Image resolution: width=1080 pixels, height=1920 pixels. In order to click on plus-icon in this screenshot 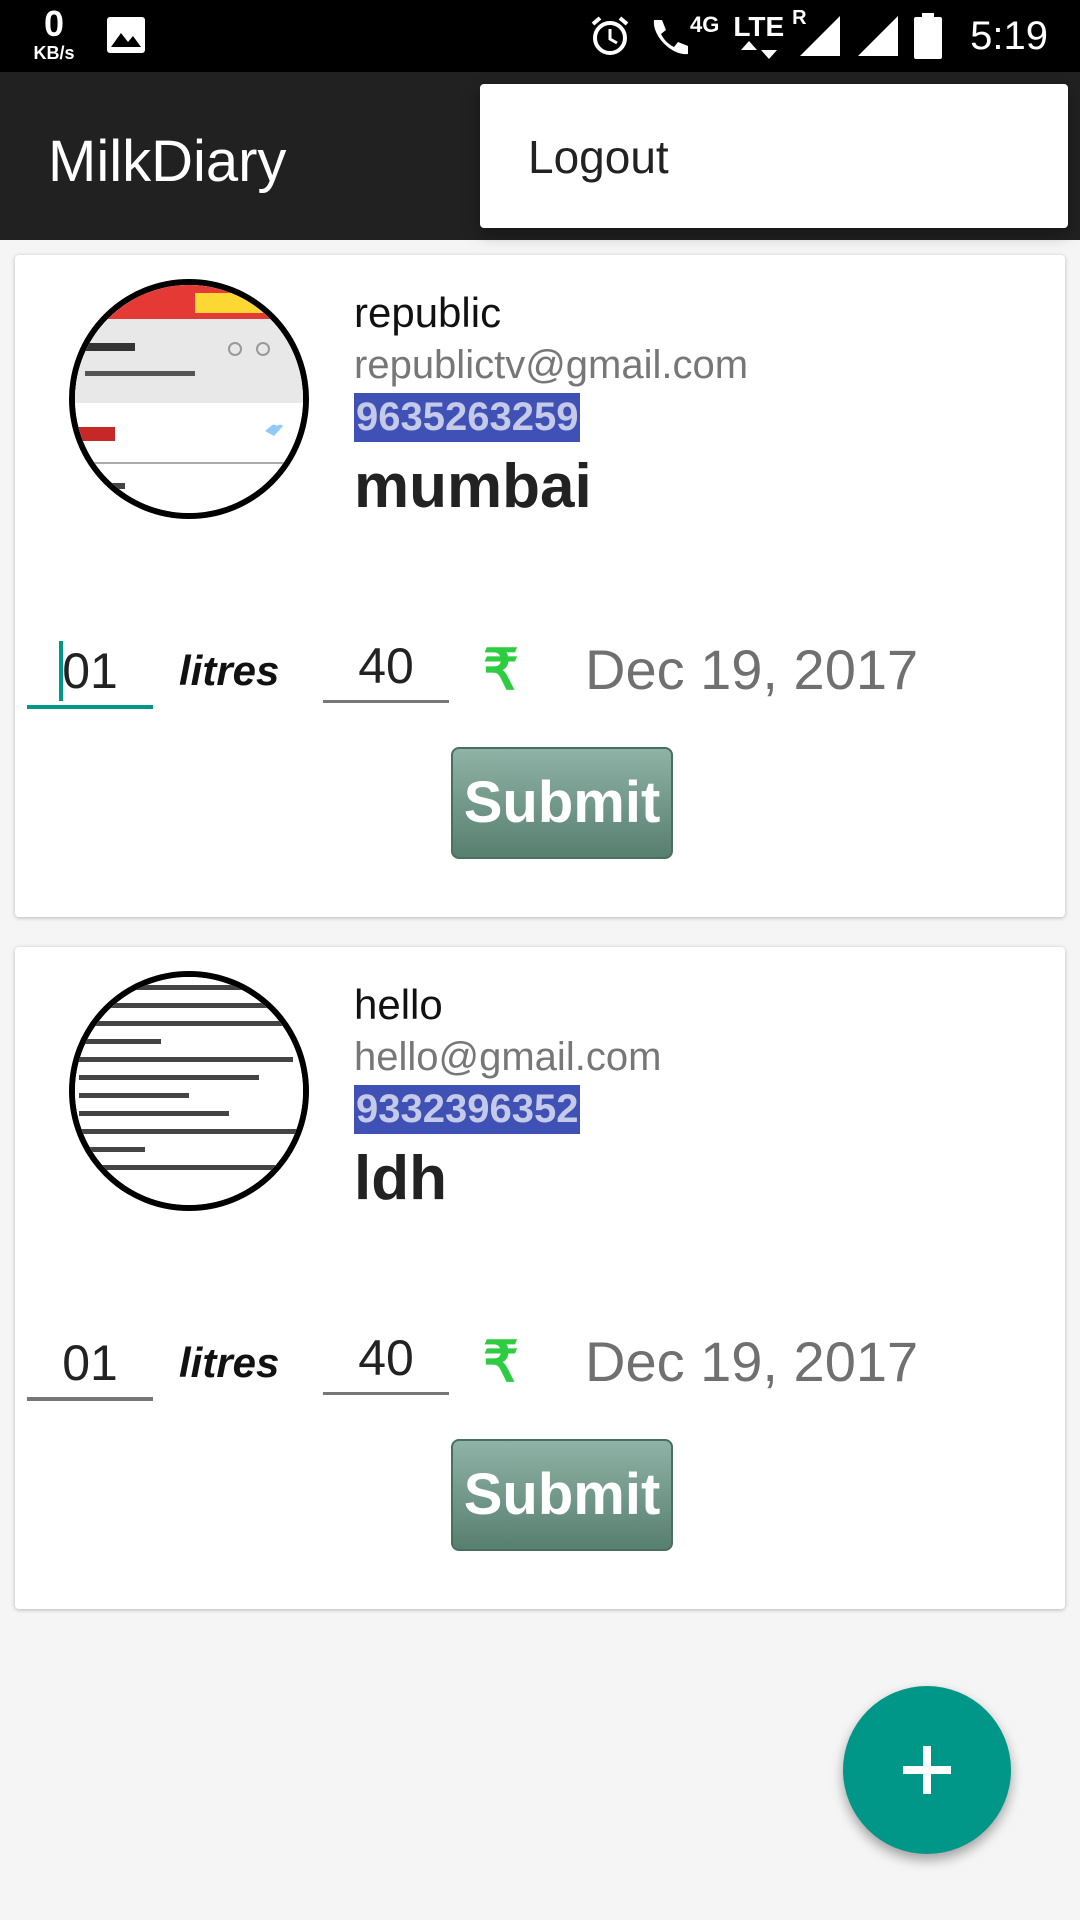, I will do `click(927, 1770)`.